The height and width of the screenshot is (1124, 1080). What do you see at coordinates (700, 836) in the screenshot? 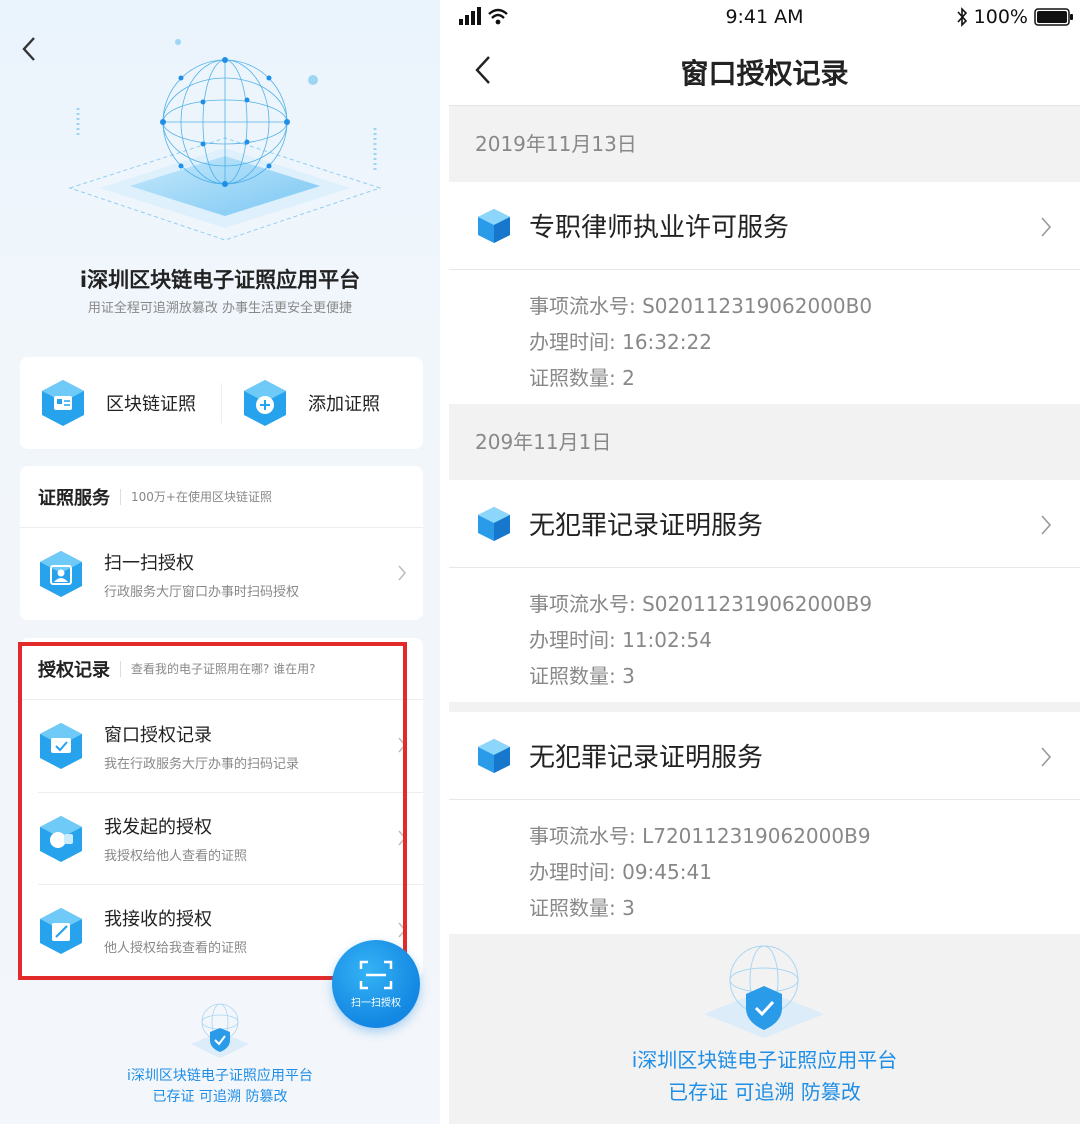
I see `record-serial: 事项流水号: L720112319062000B9` at bounding box center [700, 836].